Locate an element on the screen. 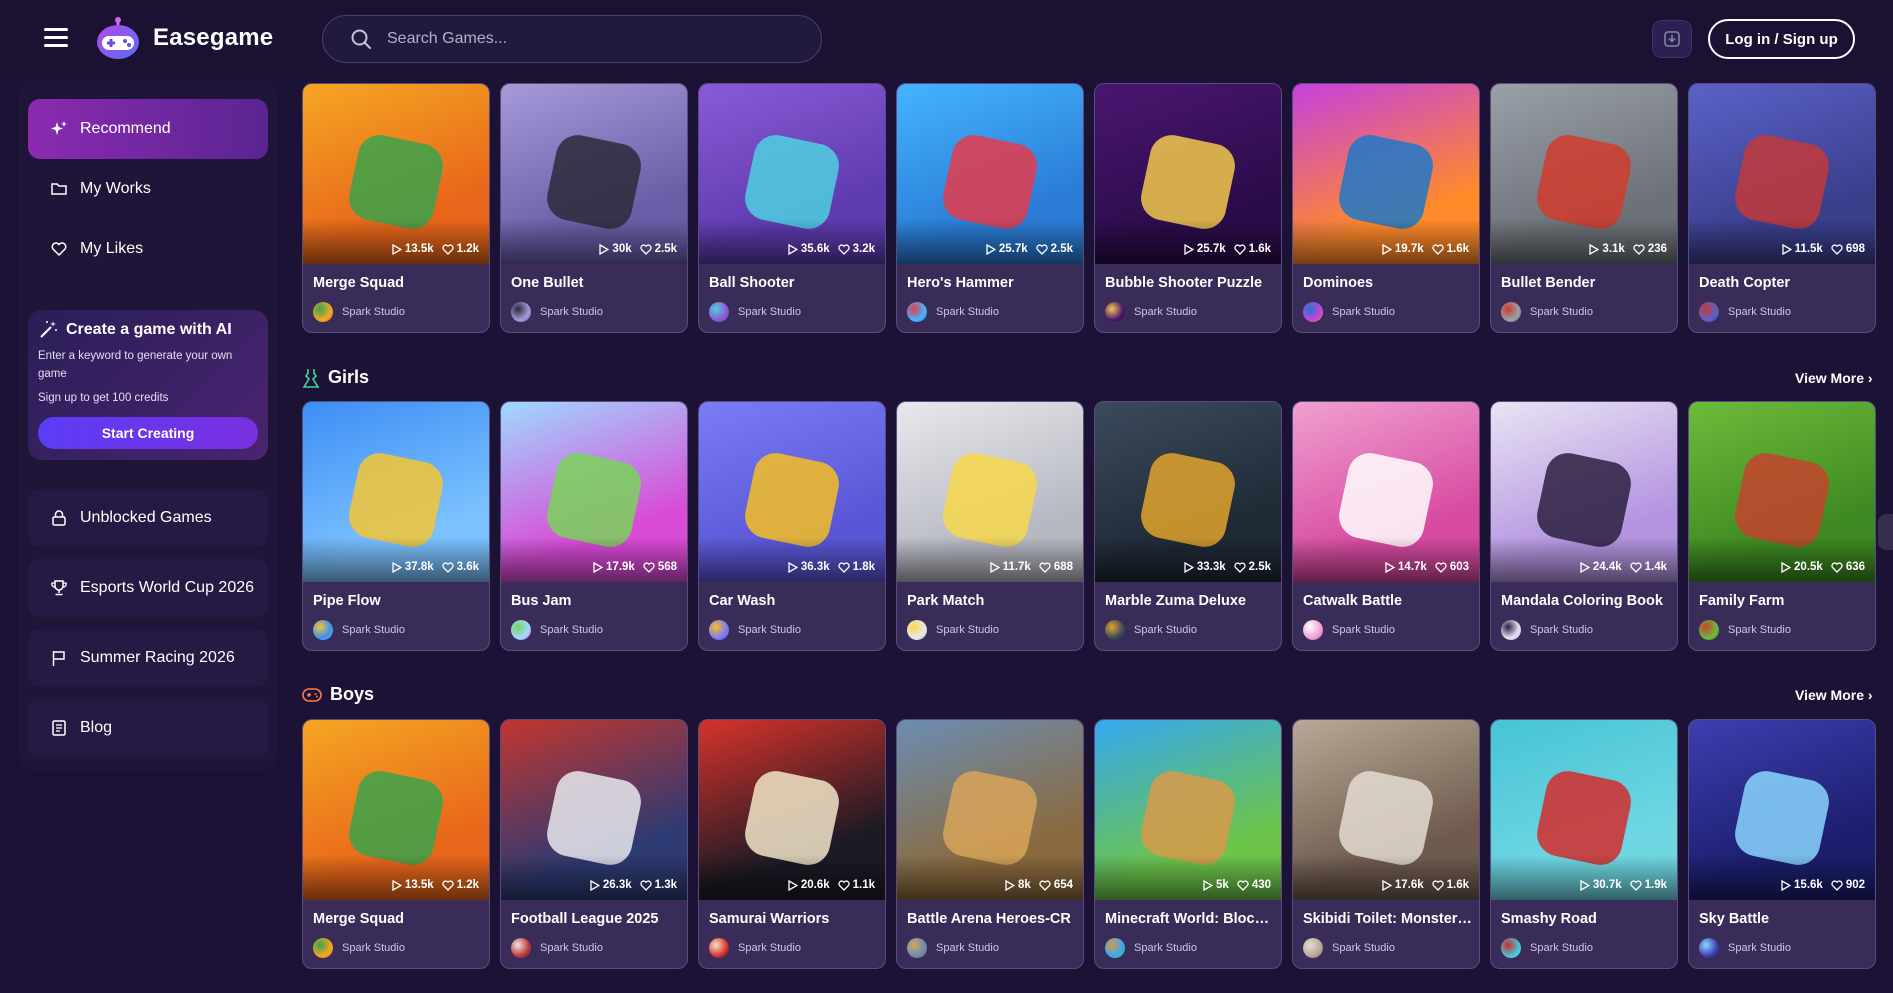 This screenshot has height=993, width=1893. sidebar-item-esports-world-cup: Esports World Cup 2026 is located at coordinates (148, 588).